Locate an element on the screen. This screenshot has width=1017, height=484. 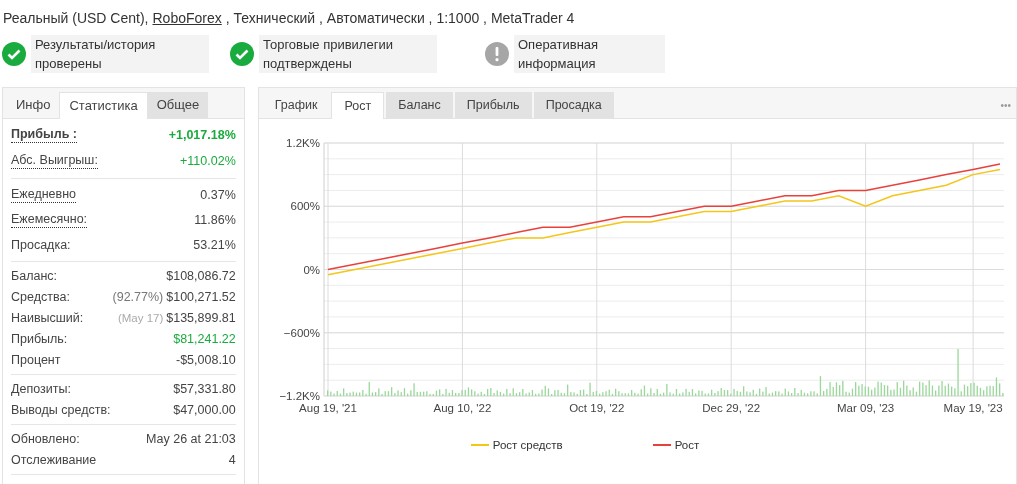
y-axis-label: 0% is located at coordinates (311, 269).